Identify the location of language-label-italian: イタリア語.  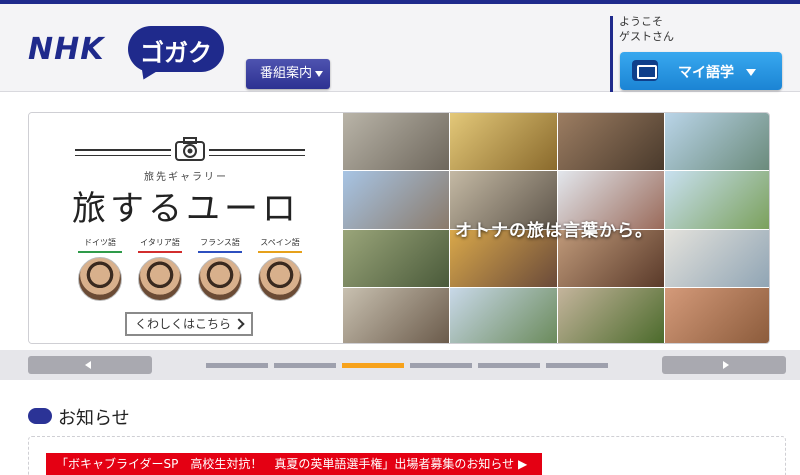
(160, 242).